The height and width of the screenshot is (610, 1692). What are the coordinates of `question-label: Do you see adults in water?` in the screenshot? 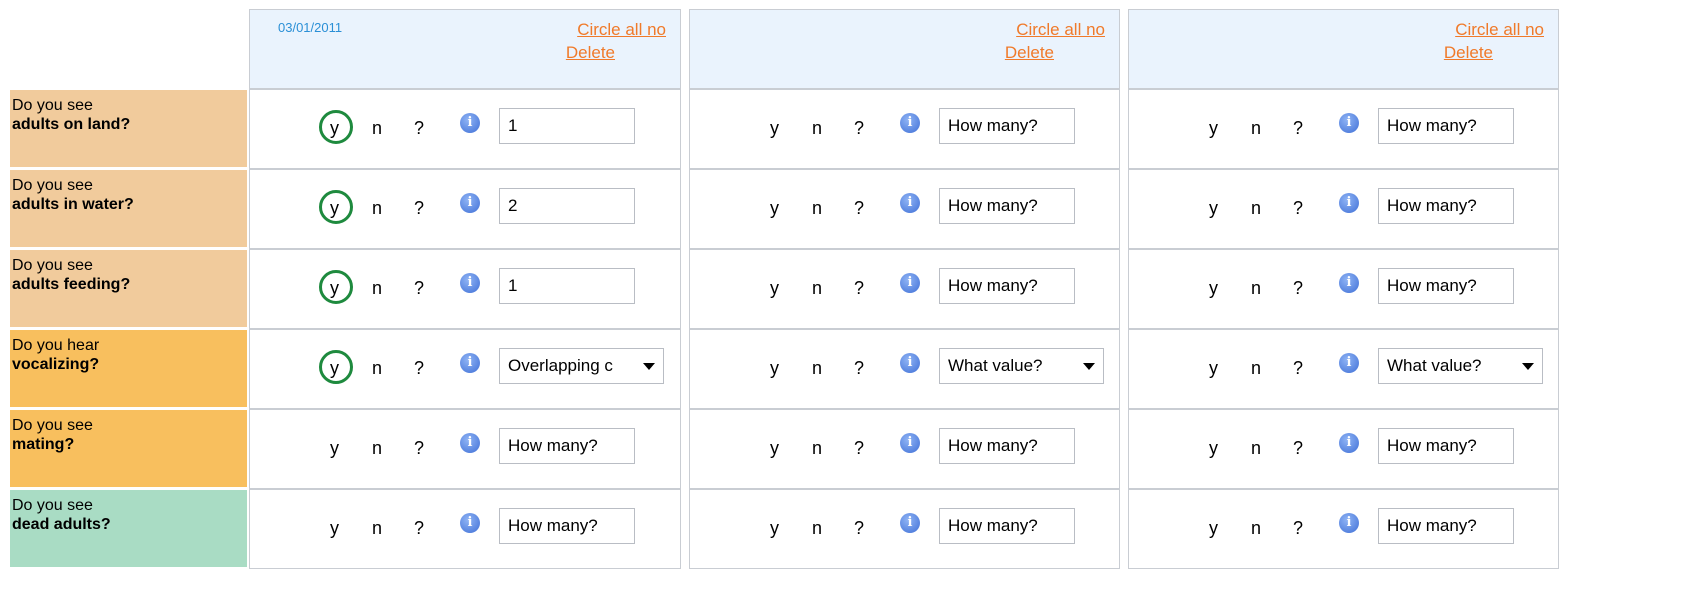 It's located at (128, 208).